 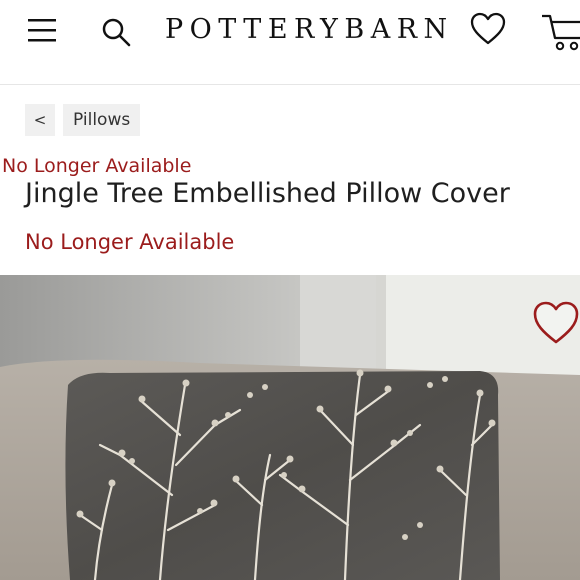 What do you see at coordinates (42, 30) in the screenshot?
I see `menu-icon` at bounding box center [42, 30].